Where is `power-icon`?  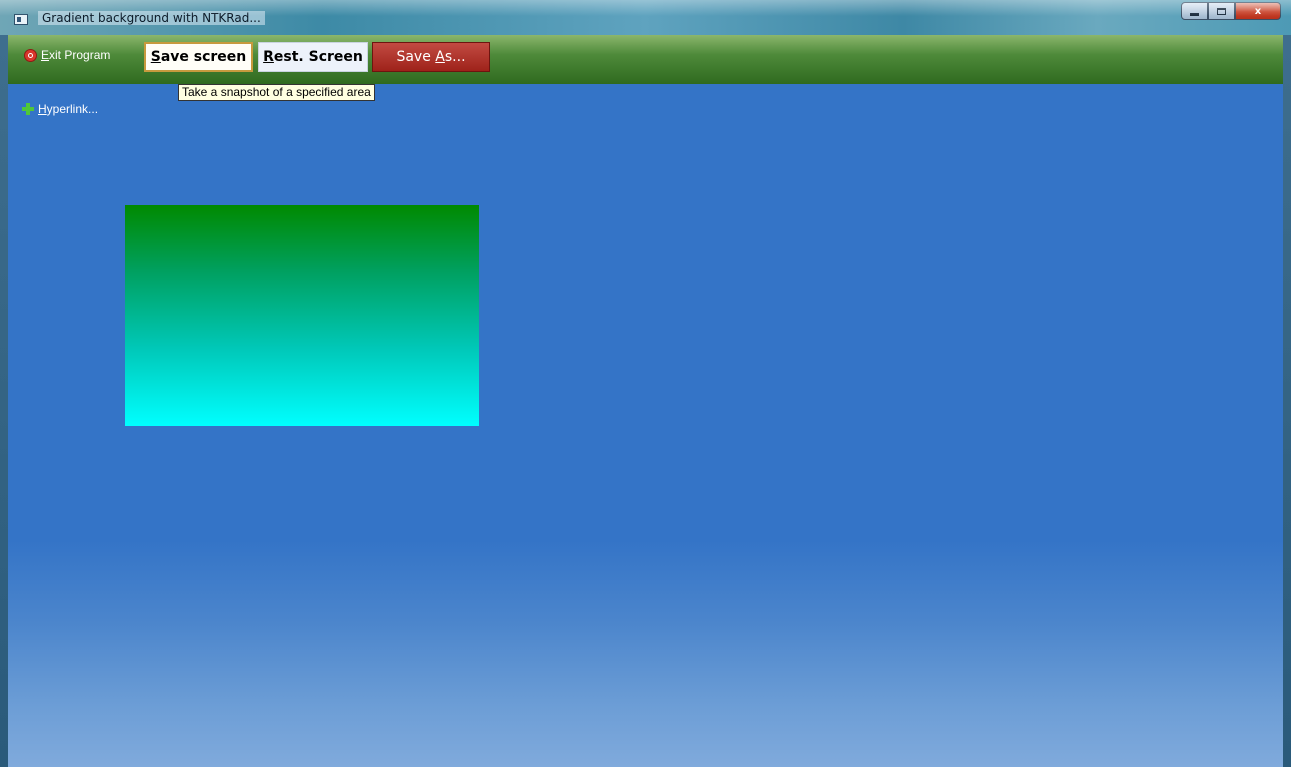 power-icon is located at coordinates (30, 55).